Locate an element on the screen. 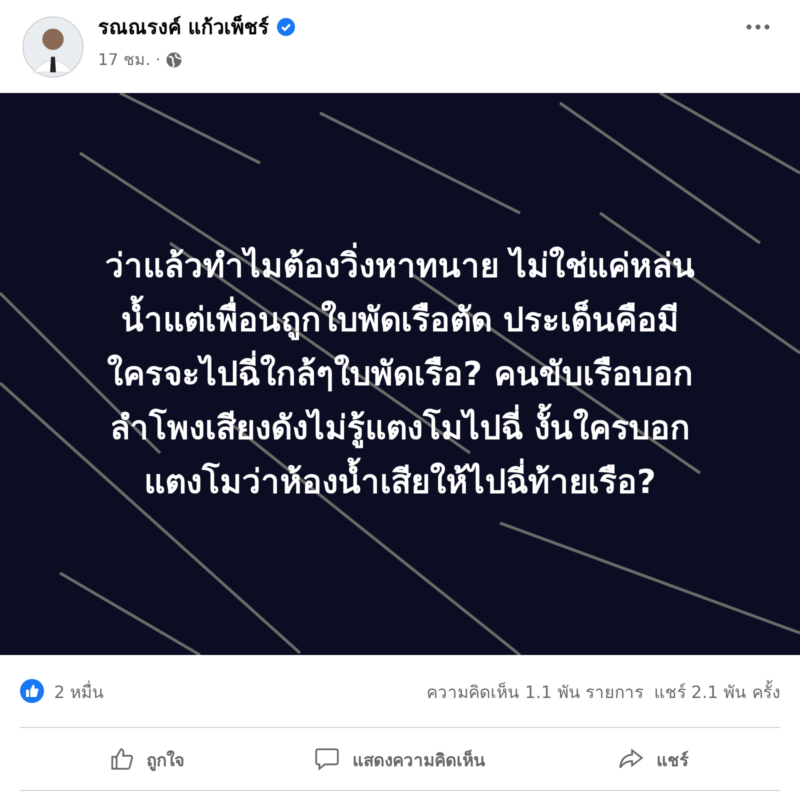 The height and width of the screenshot is (793, 800). speech-bubble-icon is located at coordinates (327, 759).